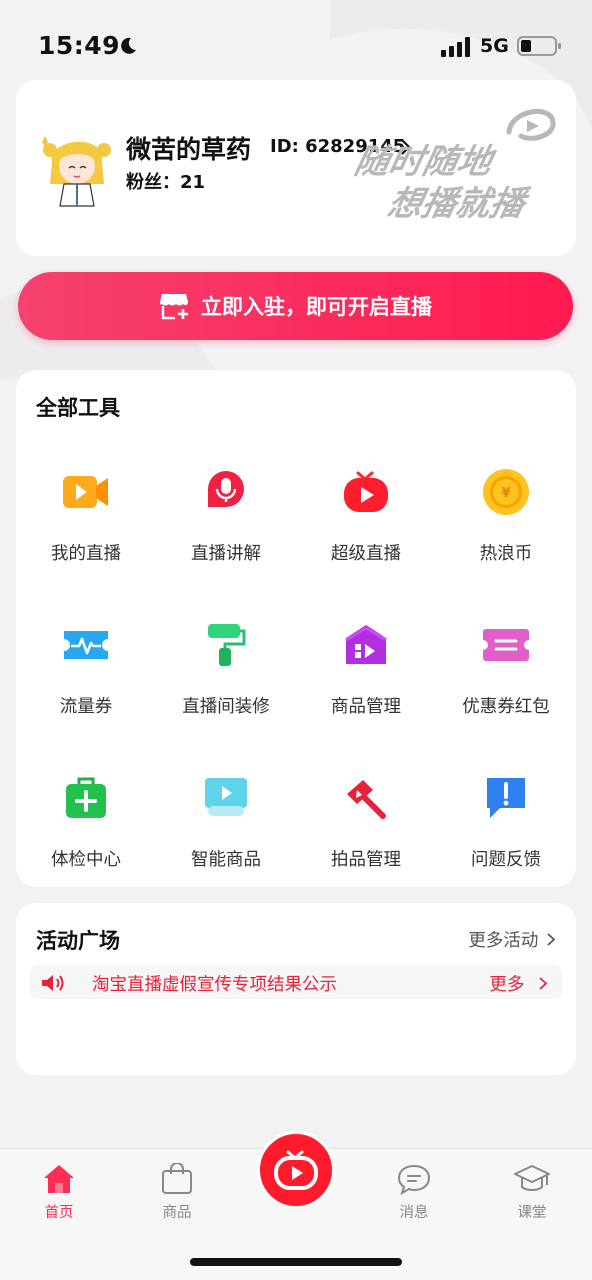  I want to click on coin-icon: ¥, so click(506, 492).